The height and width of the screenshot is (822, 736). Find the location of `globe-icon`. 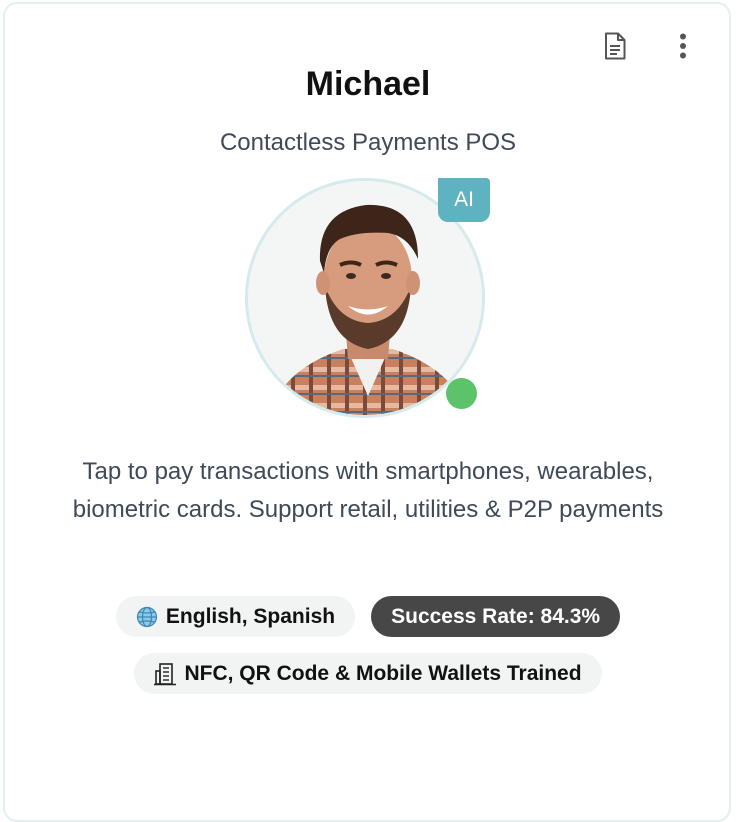

globe-icon is located at coordinates (147, 617).